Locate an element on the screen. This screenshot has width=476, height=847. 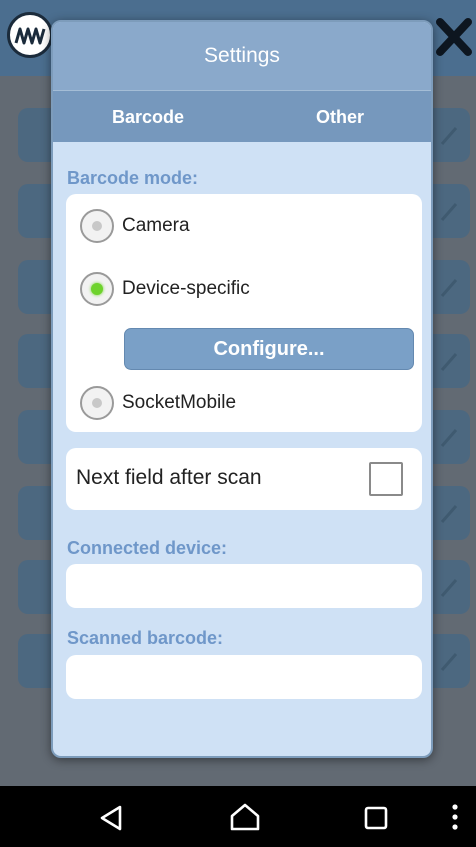
radio-socketmobile: SocketMobile is located at coordinates (158, 403).